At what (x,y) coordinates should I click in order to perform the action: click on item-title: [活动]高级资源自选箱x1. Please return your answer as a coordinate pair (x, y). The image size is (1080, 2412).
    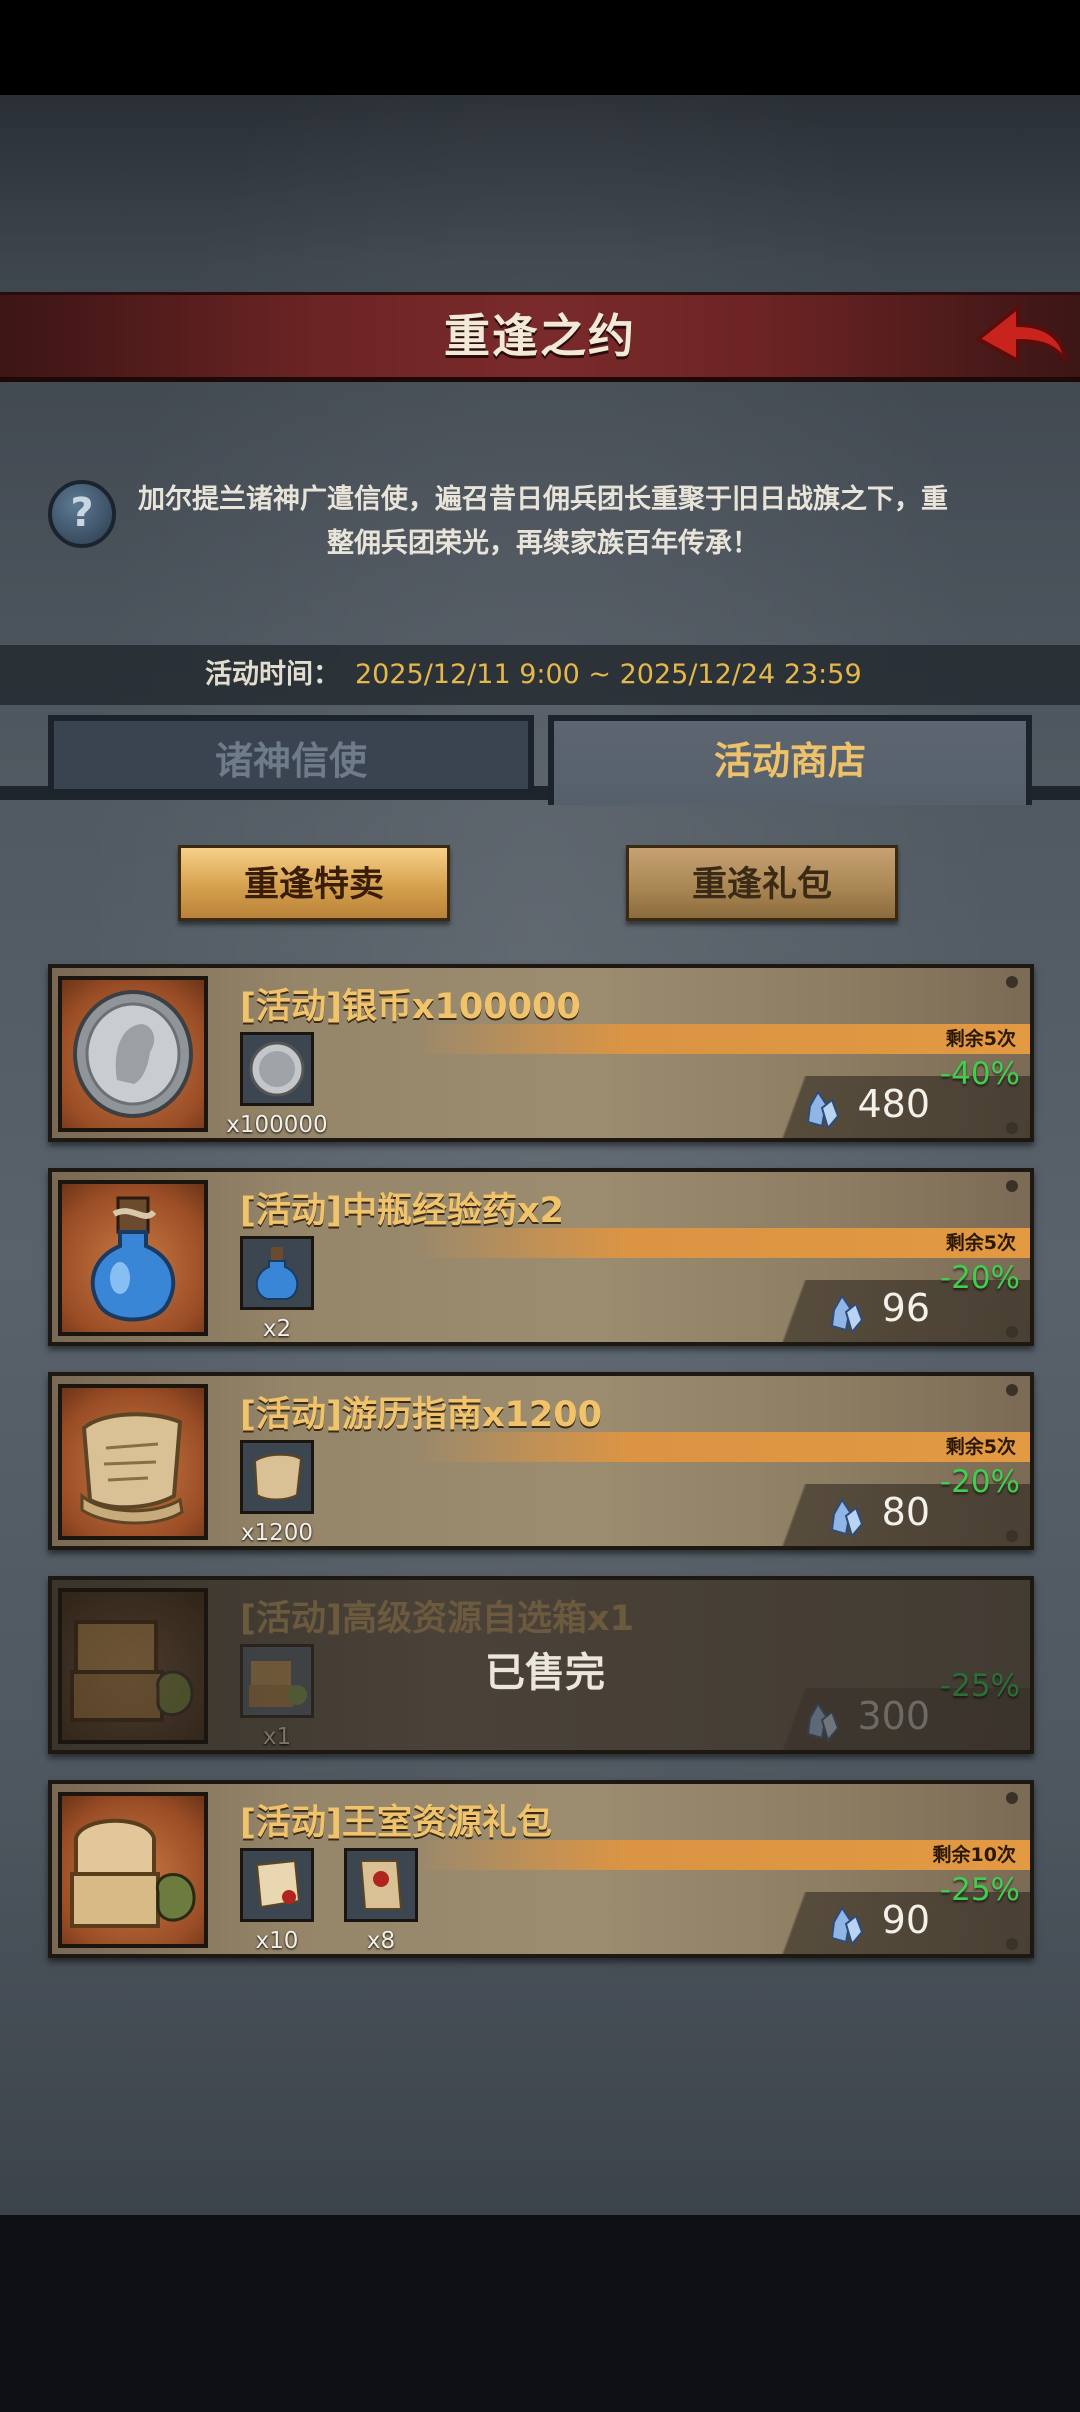
    Looking at the image, I should click on (437, 1619).